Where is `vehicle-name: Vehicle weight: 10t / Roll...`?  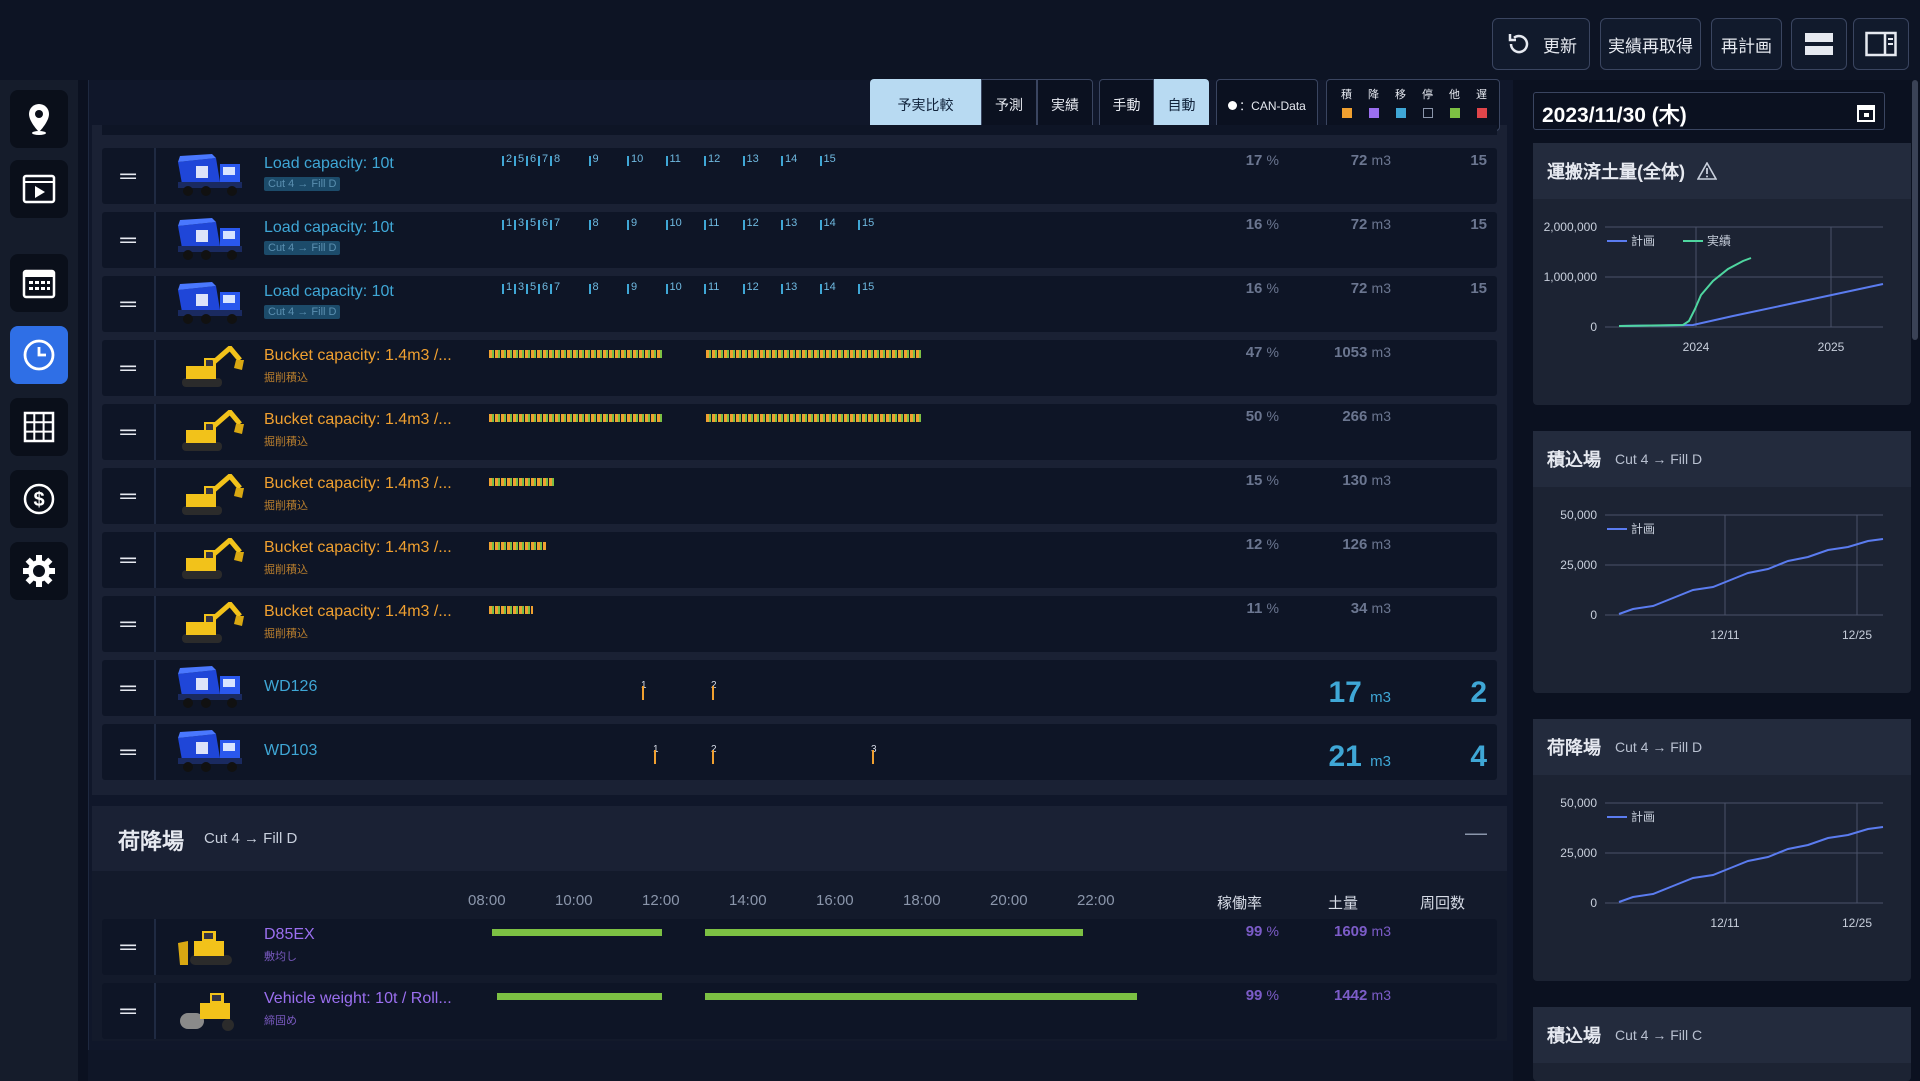 vehicle-name: Vehicle weight: 10t / Roll... is located at coordinates (358, 999).